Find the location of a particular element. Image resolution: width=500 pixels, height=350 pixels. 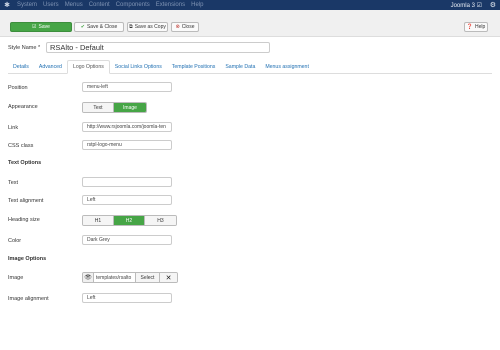

menu-help: Help is located at coordinates (197, 5).